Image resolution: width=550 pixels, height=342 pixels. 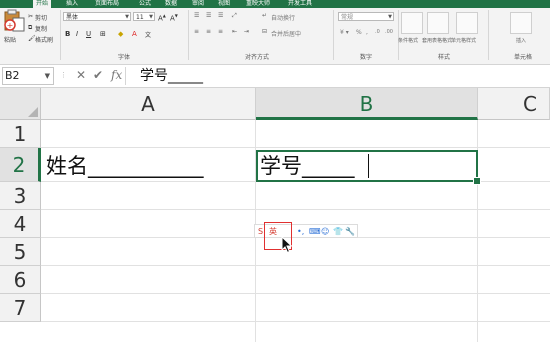 What do you see at coordinates (246, 31) in the screenshot?
I see `outdent-icon: ⇥` at bounding box center [246, 31].